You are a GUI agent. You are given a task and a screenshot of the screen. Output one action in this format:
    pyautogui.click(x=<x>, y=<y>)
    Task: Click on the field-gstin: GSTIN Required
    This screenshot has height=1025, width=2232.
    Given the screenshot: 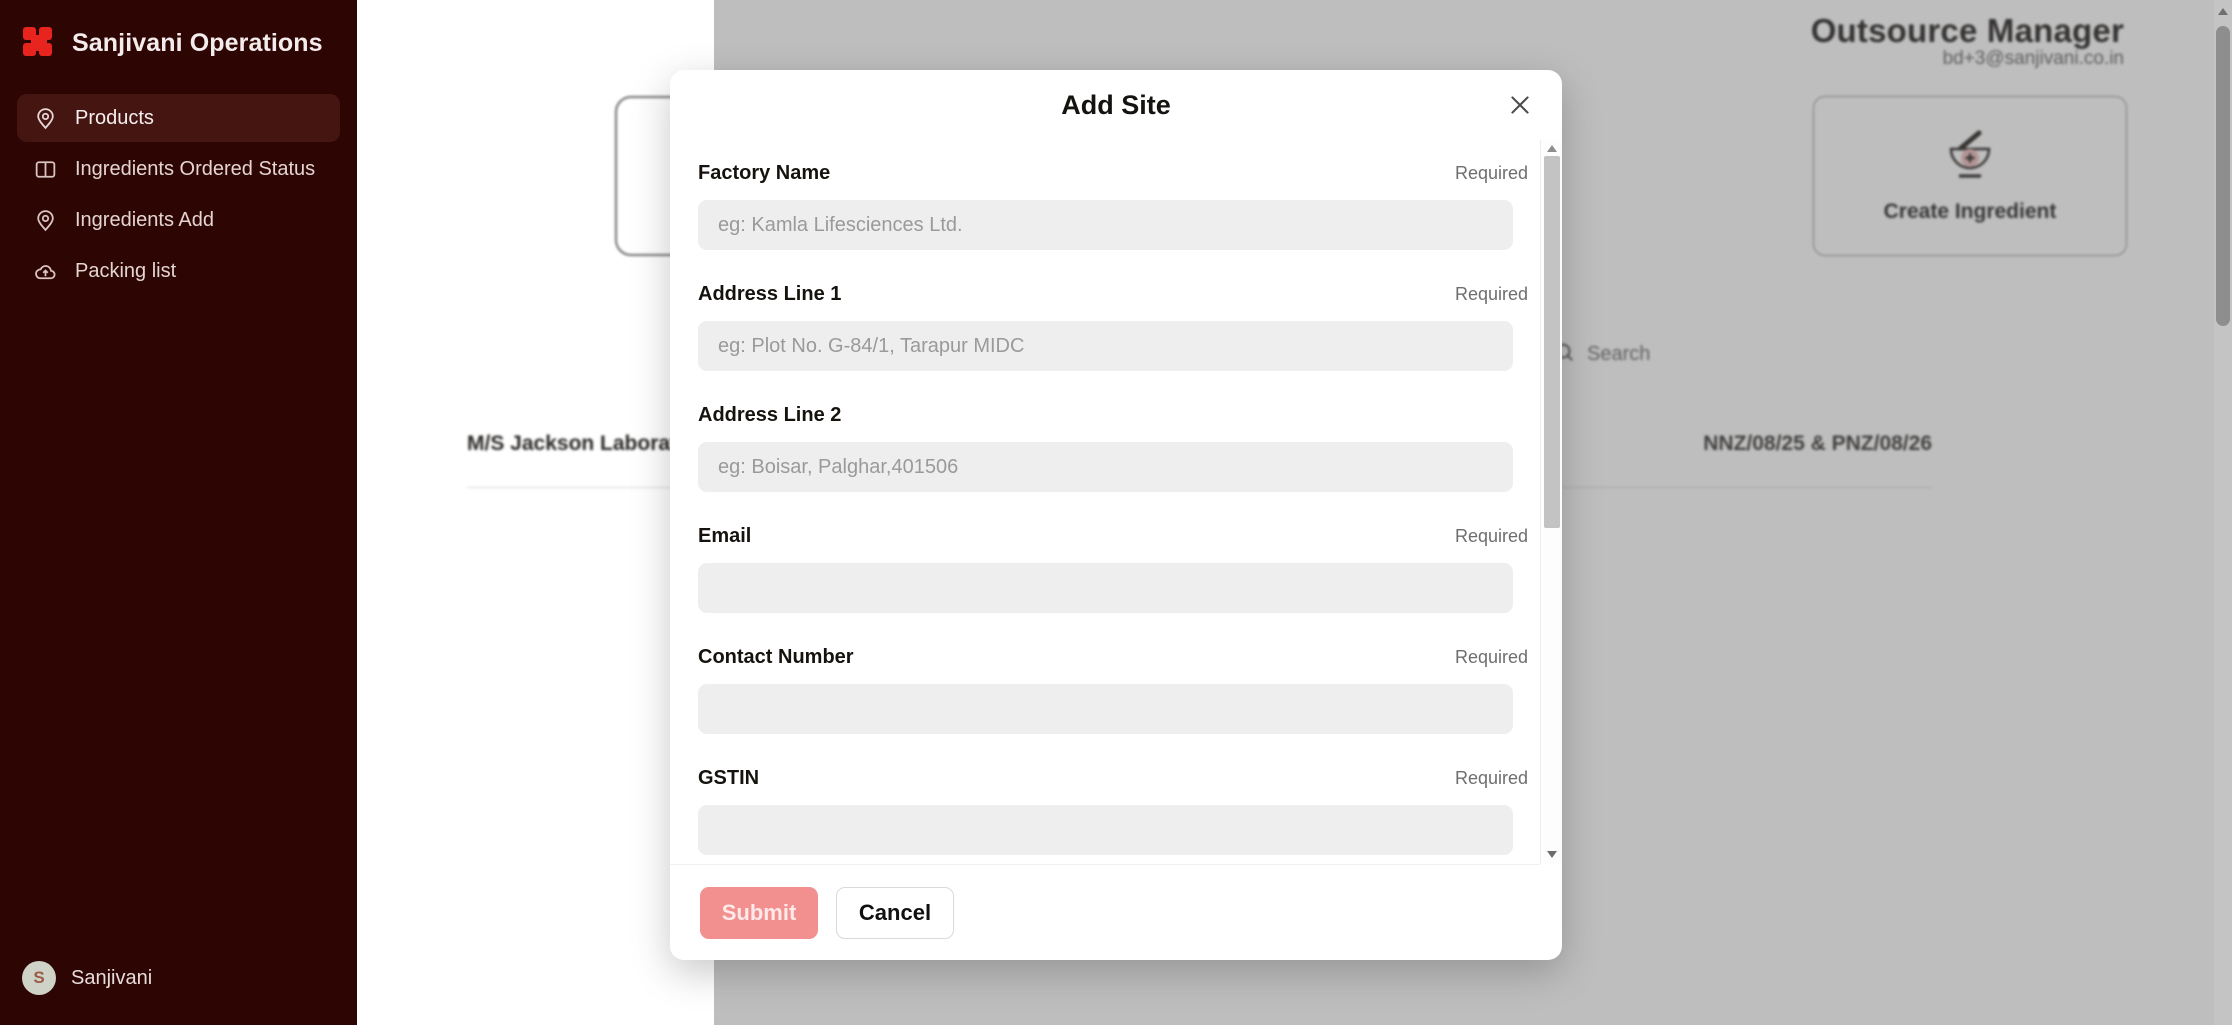 What is the action you would take?
    pyautogui.click(x=1113, y=811)
    